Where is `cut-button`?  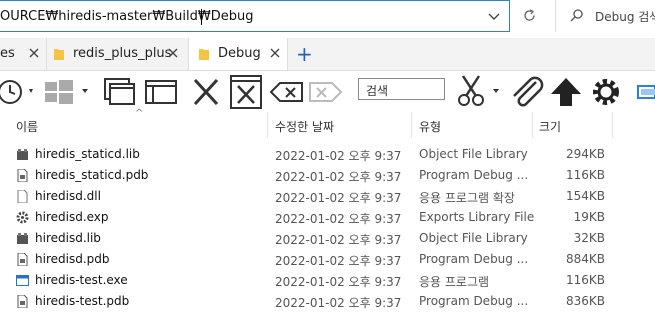
cut-button is located at coordinates (480, 92).